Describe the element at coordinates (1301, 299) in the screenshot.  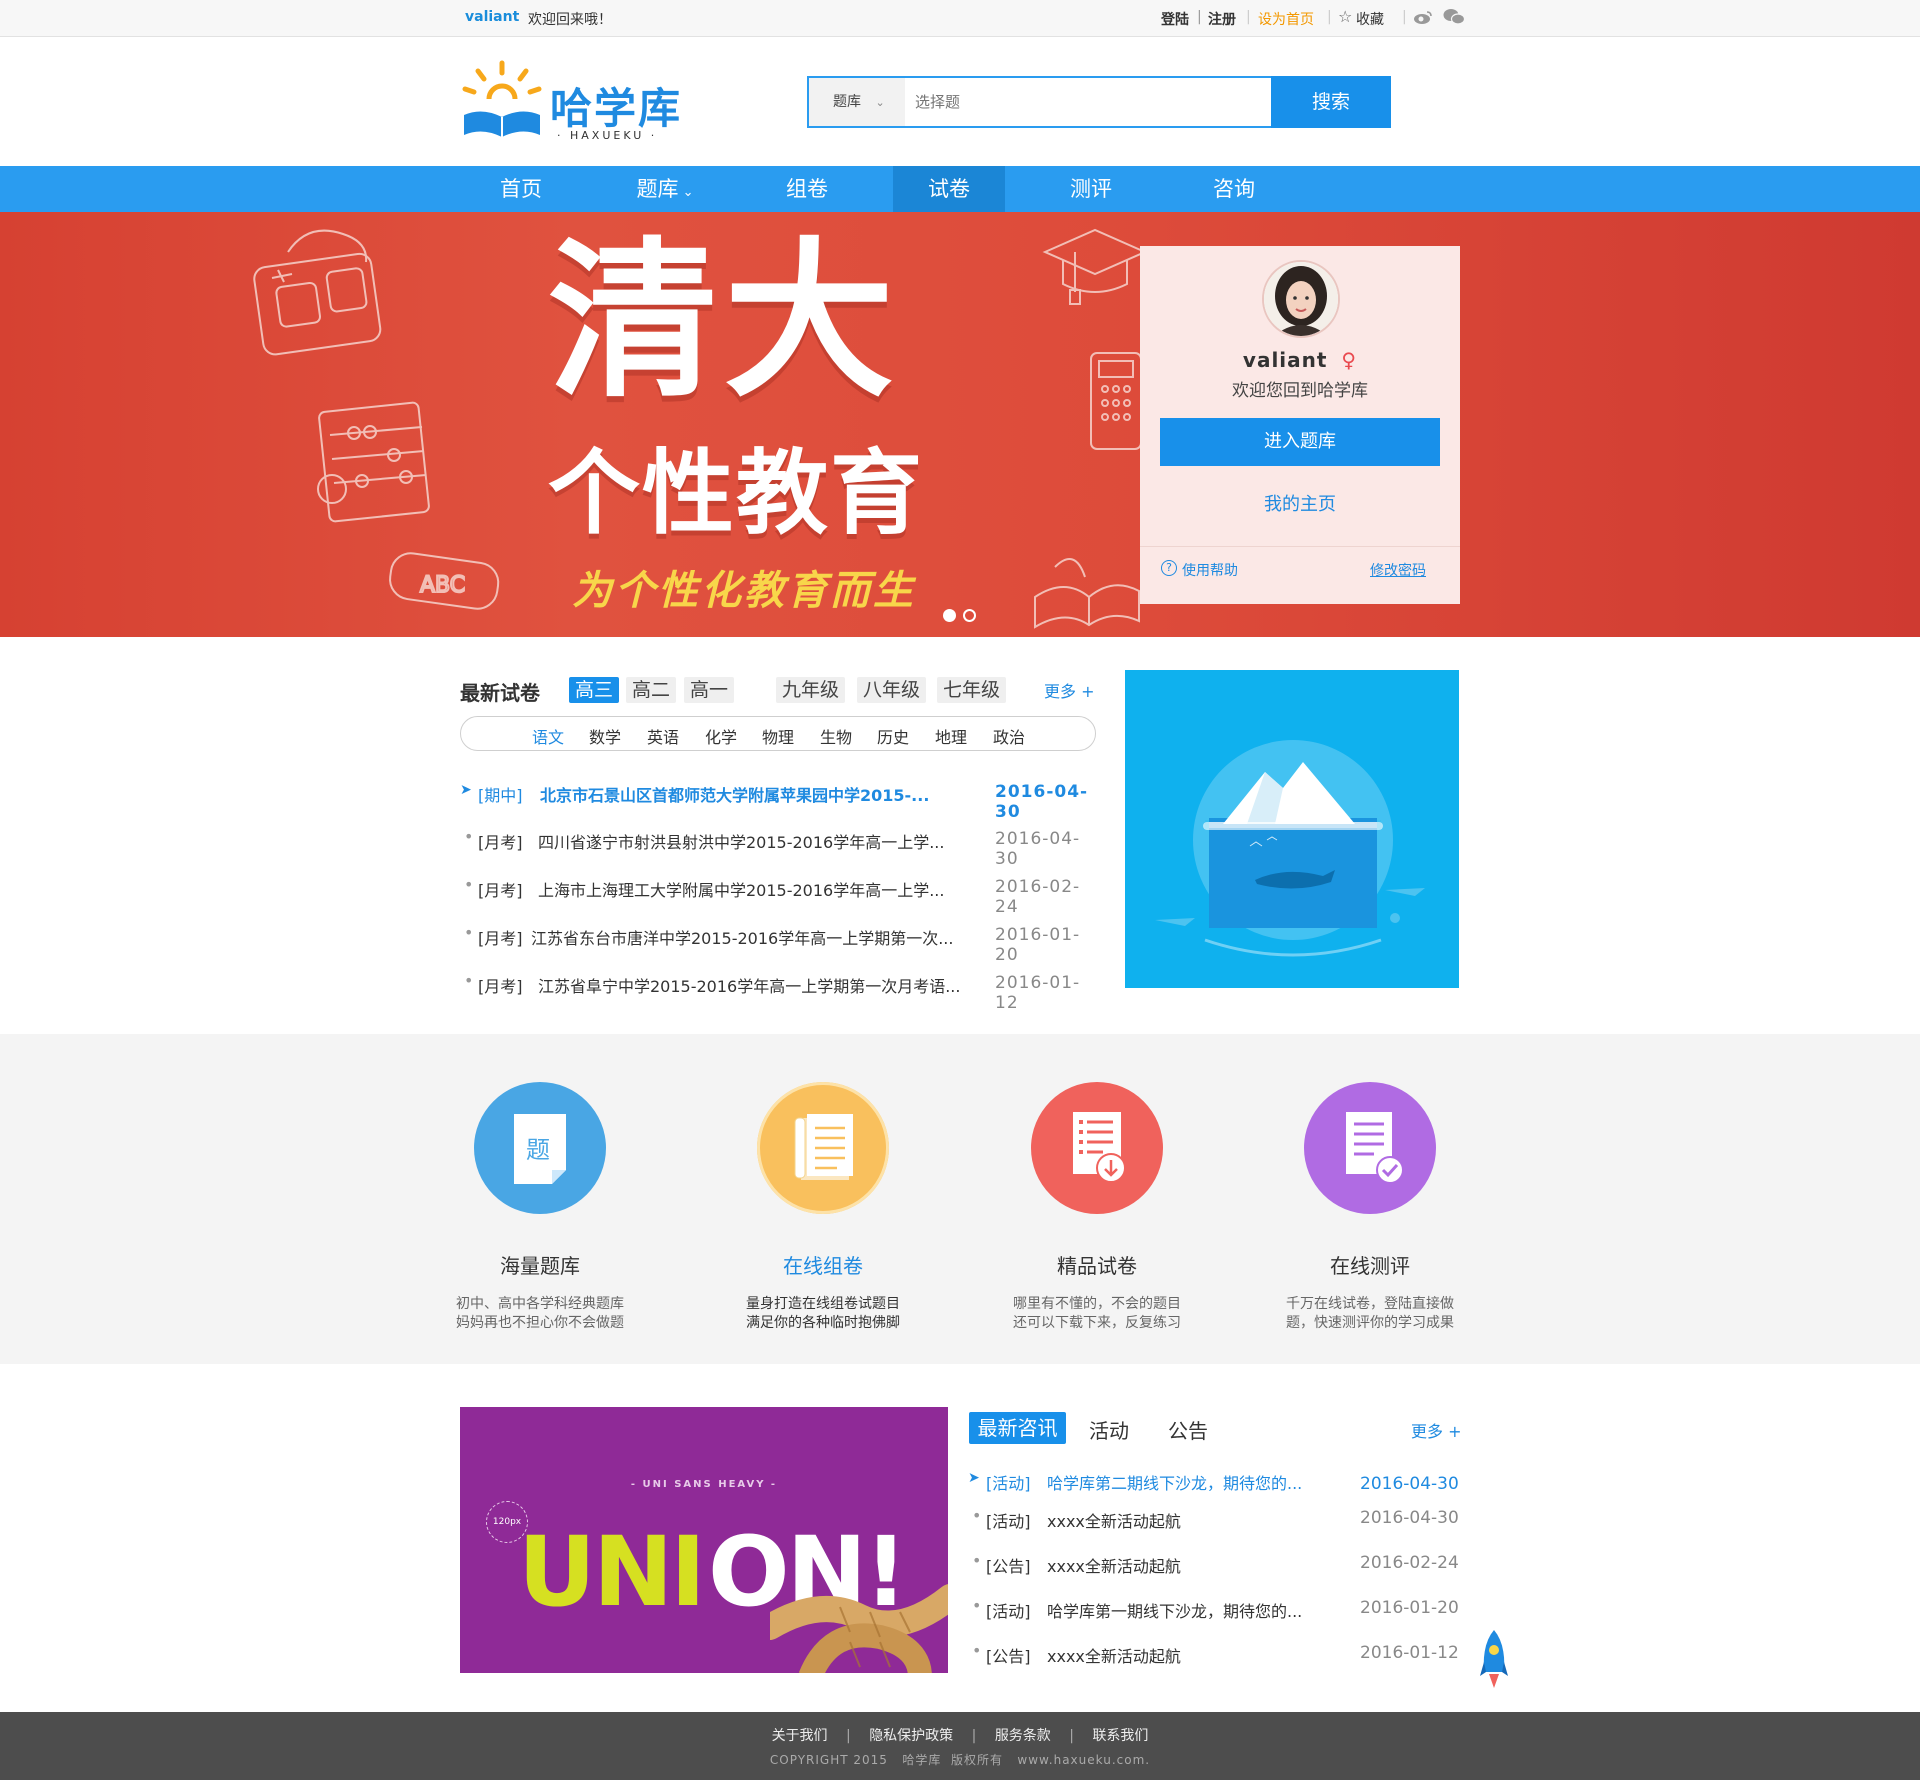
I see `avatar` at that location.